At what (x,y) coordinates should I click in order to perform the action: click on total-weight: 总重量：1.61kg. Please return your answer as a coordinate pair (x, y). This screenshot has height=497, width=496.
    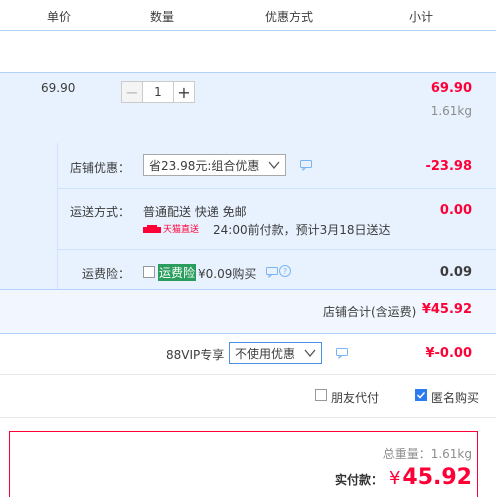
    Looking at the image, I should click on (427, 454).